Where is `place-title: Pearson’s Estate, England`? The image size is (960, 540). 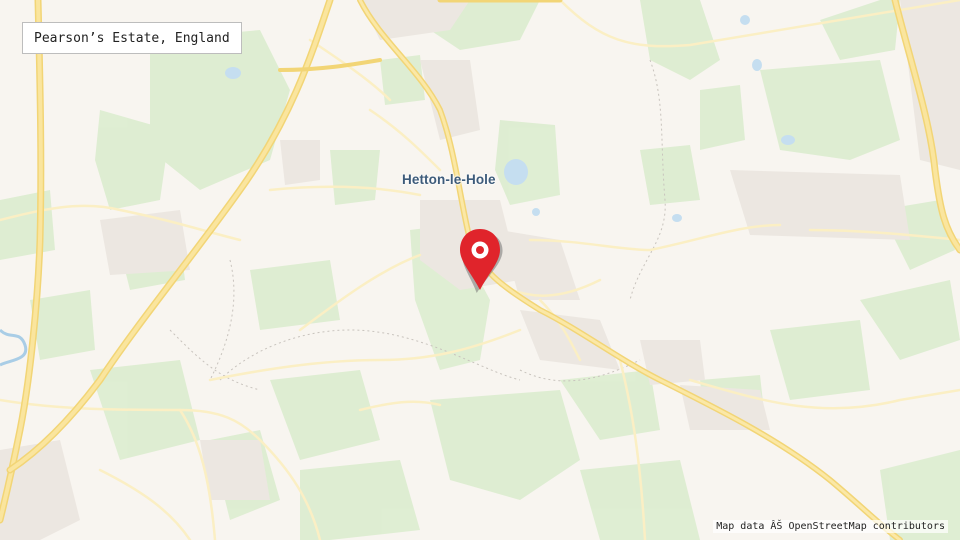 place-title: Pearson’s Estate, England is located at coordinates (132, 38).